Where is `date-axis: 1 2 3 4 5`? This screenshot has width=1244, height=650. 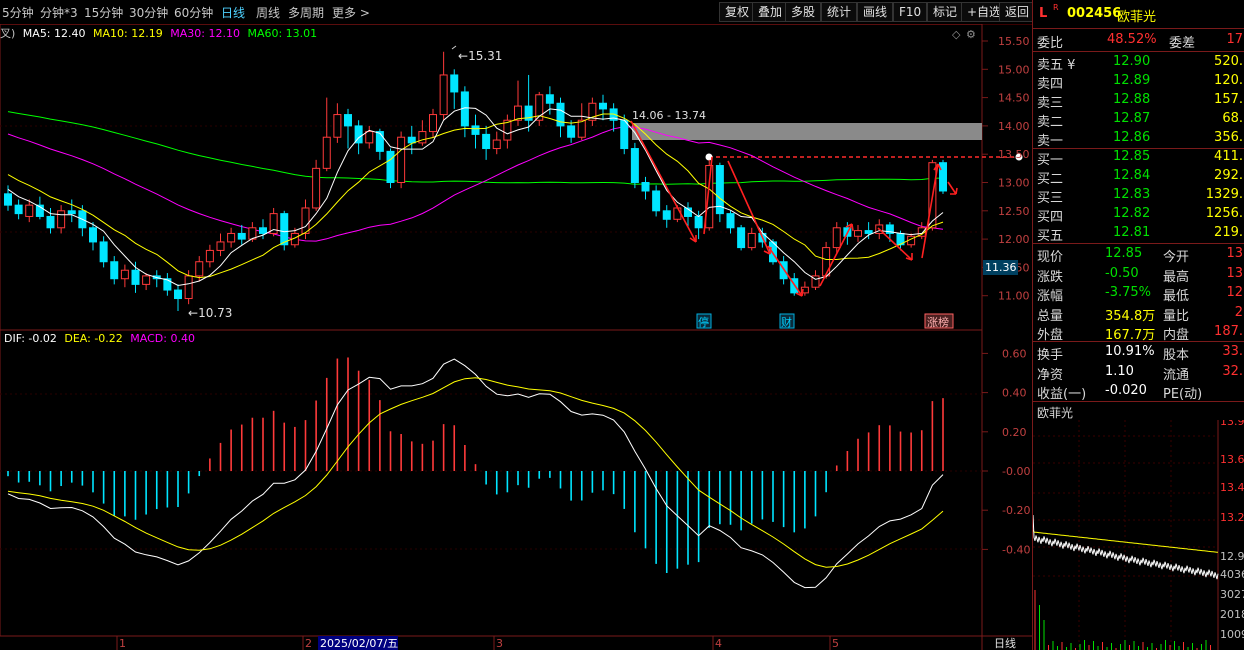
date-axis: 1 2 3 4 5 is located at coordinates (477, 643).